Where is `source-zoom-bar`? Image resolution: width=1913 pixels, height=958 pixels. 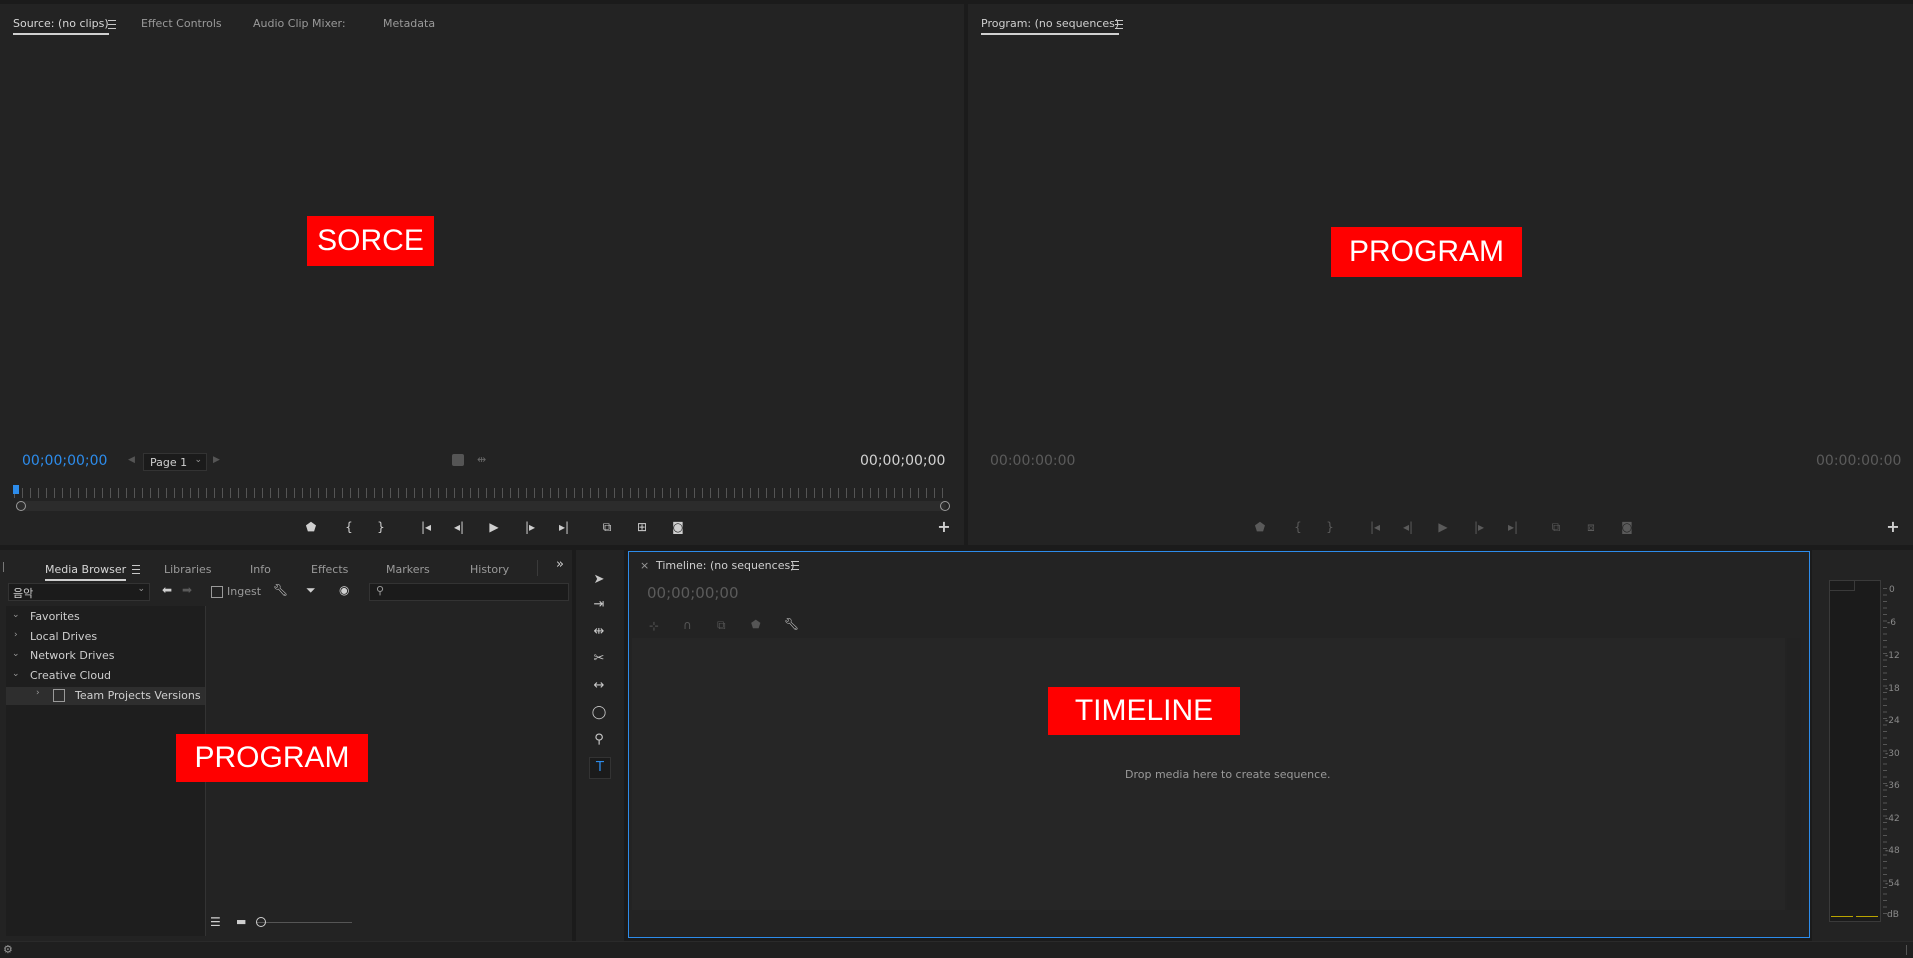
source-zoom-bar is located at coordinates (481, 506).